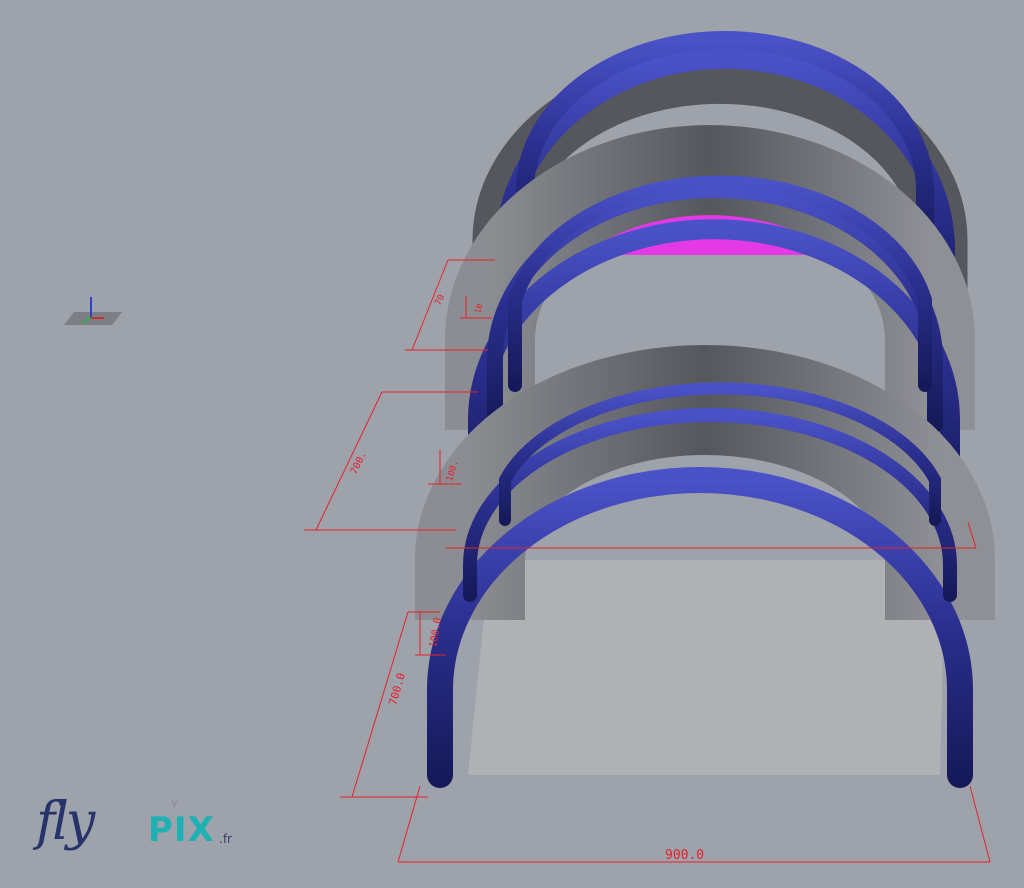 The image size is (1024, 888). Describe the element at coordinates (181, 830) in the screenshot. I see `logo-pix-text: PIX` at that location.